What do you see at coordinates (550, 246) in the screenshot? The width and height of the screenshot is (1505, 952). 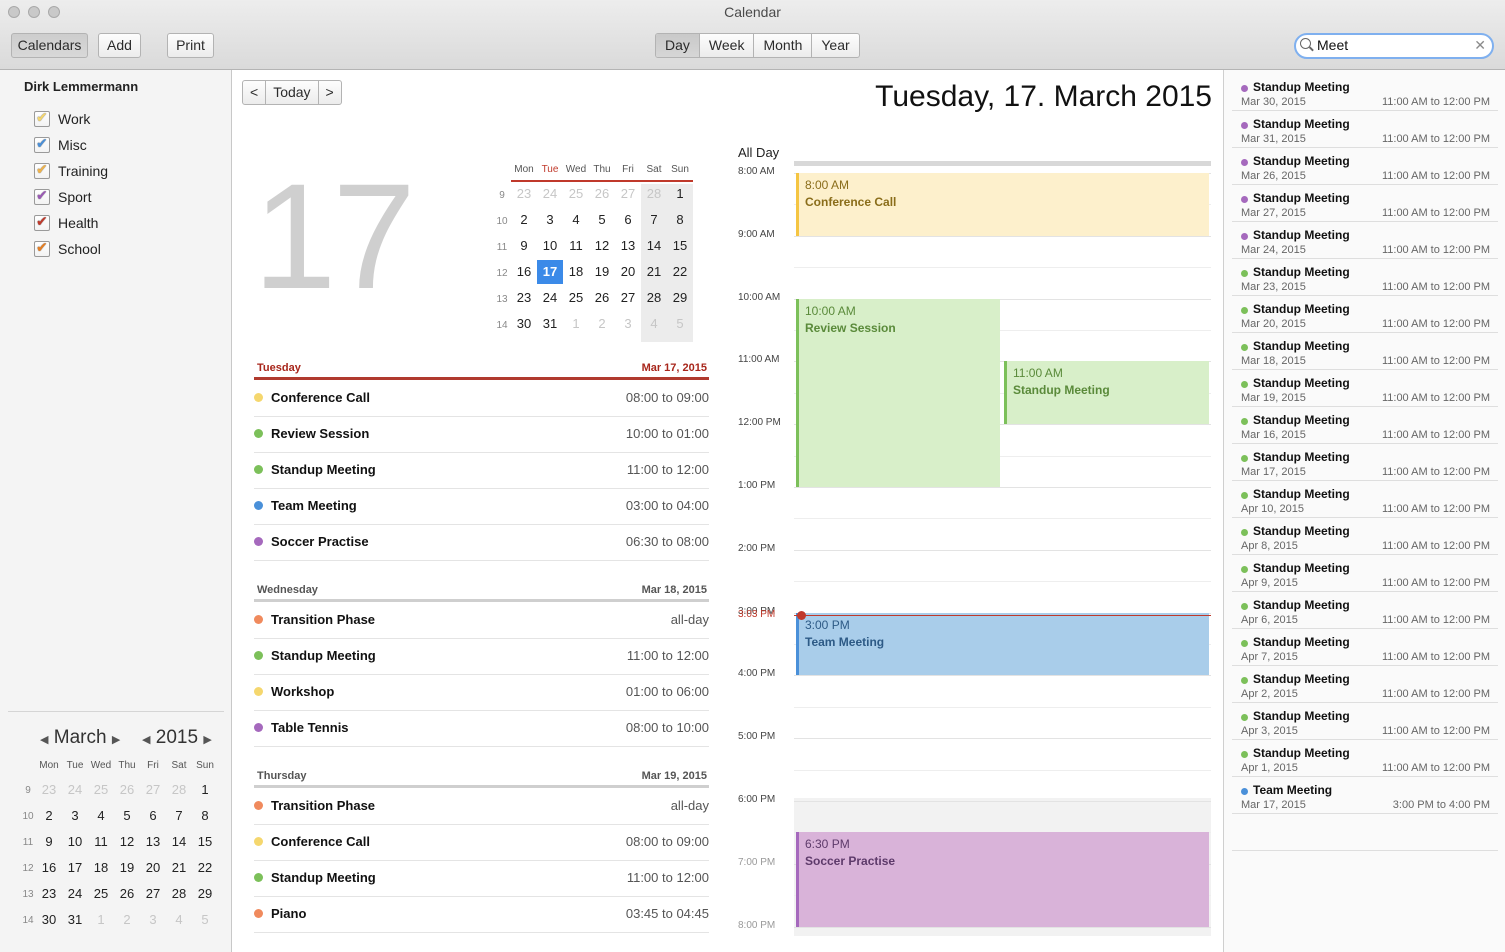 I see `day-cell: 10` at bounding box center [550, 246].